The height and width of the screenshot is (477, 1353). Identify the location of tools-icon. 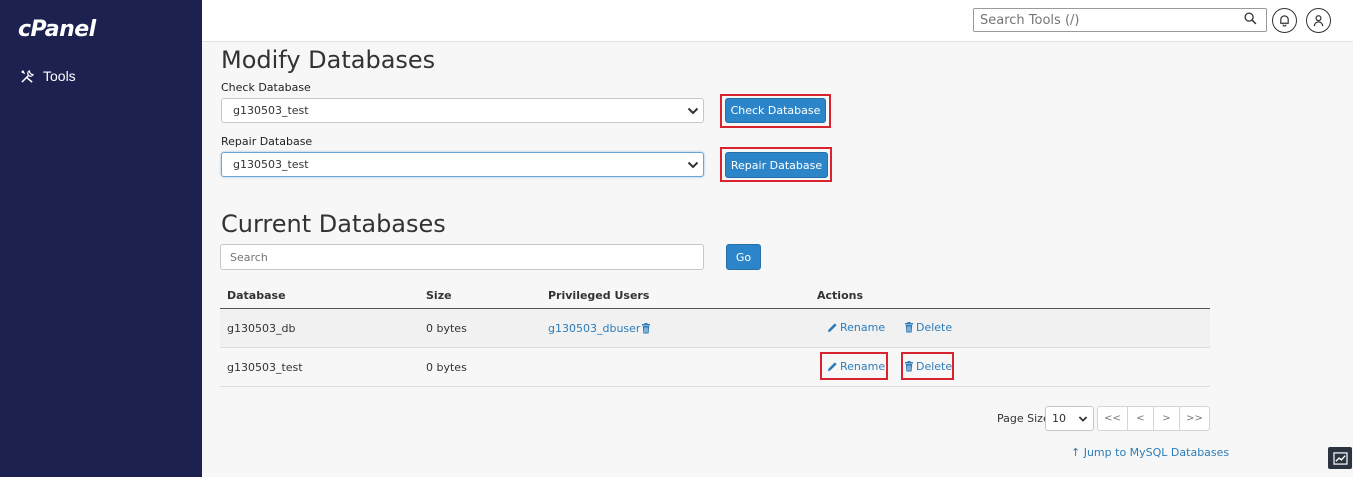
(27, 76).